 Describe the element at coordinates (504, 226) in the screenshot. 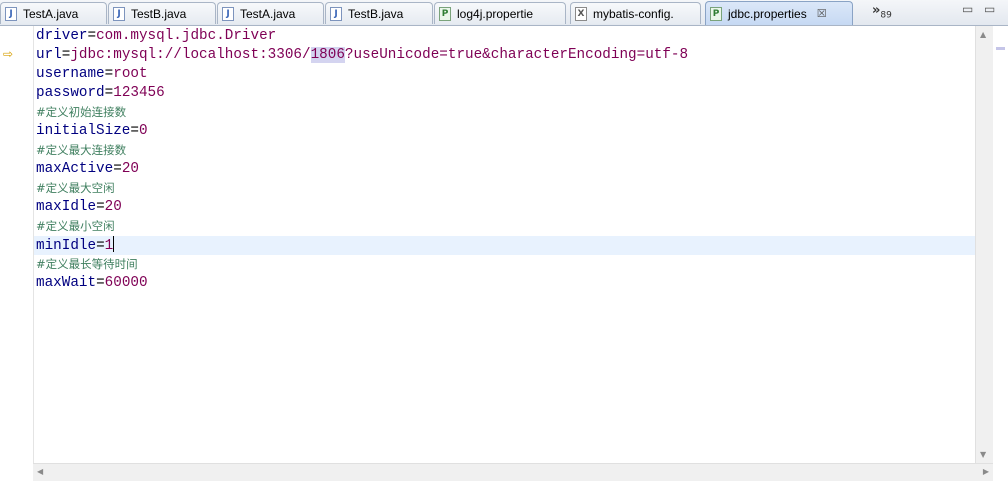

I see `comment-line: #定义最小空闲` at that location.